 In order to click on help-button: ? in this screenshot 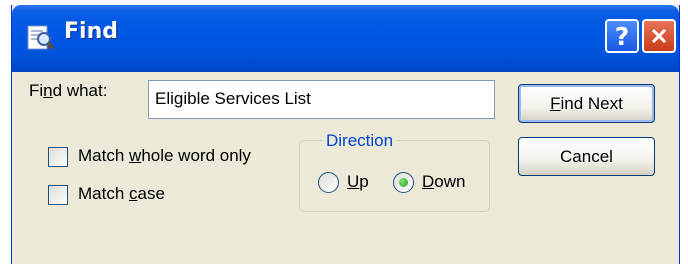, I will do `click(622, 36)`.